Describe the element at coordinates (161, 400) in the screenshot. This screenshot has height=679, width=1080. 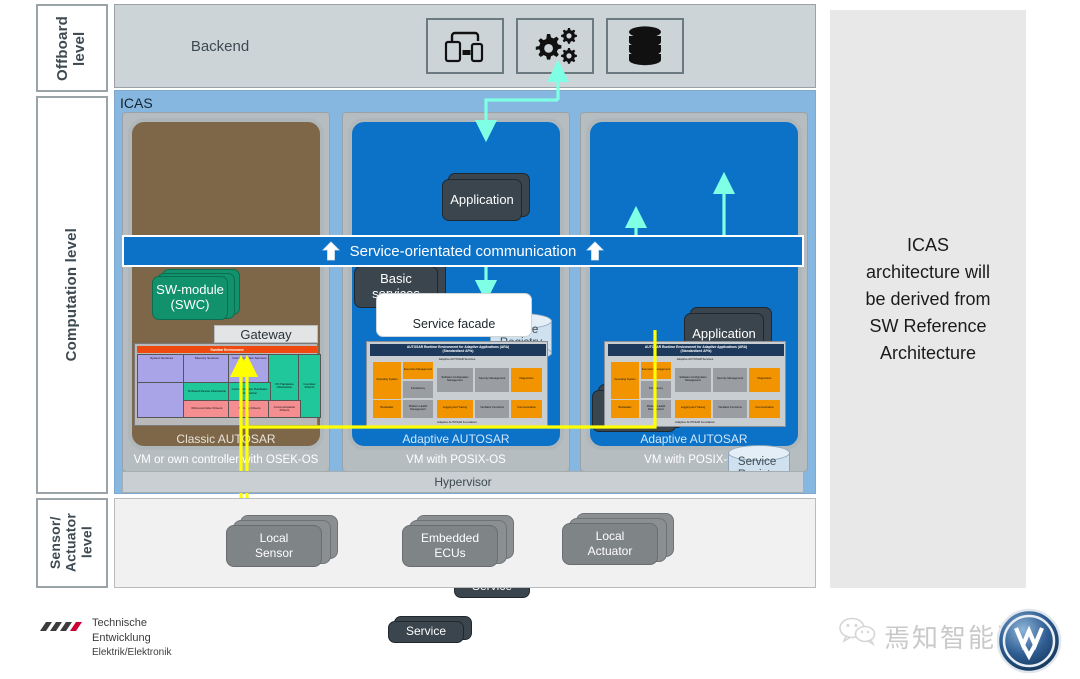
I see `classic-spacer` at that location.